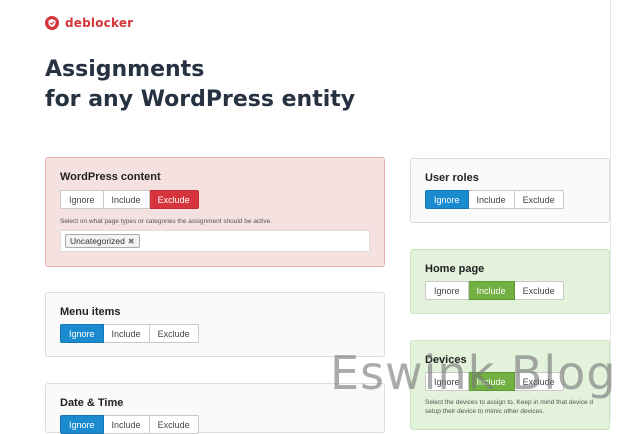 Image resolution: width=622 pixels, height=434 pixels. I want to click on card-title: User roles, so click(452, 178).